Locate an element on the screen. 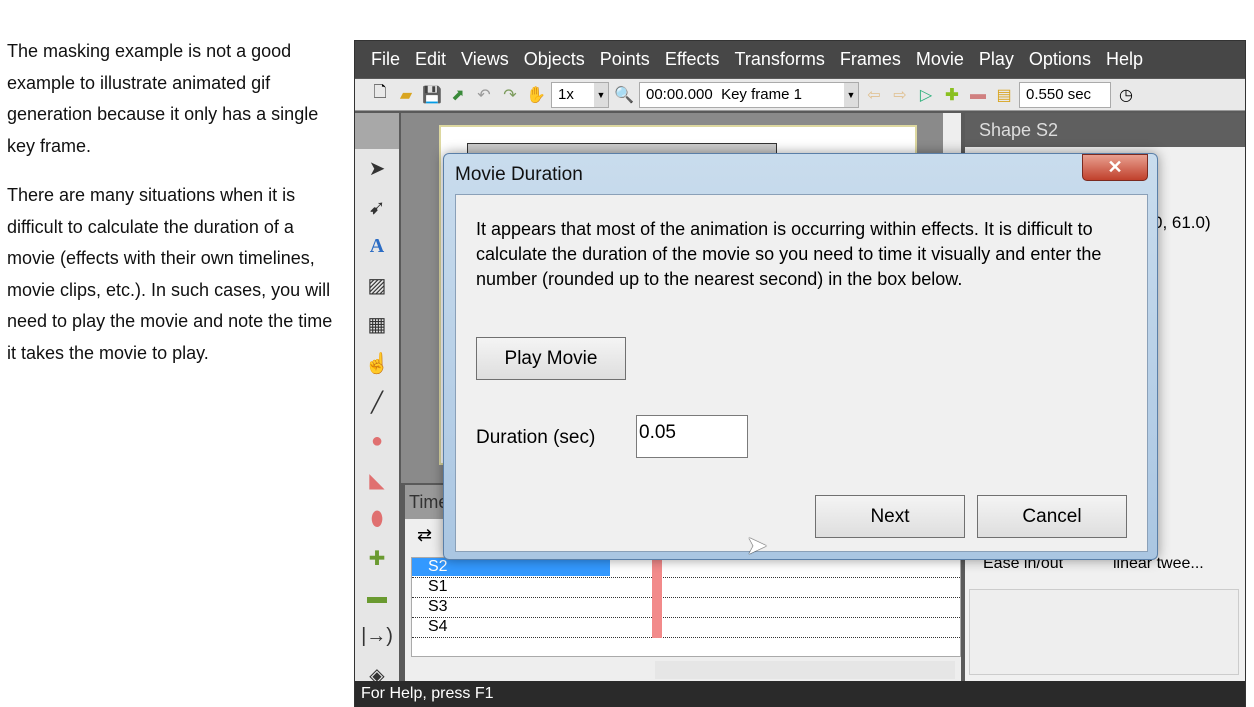 This screenshot has width=1254, height=707. play-movie-button: Play Movie is located at coordinates (551, 358).